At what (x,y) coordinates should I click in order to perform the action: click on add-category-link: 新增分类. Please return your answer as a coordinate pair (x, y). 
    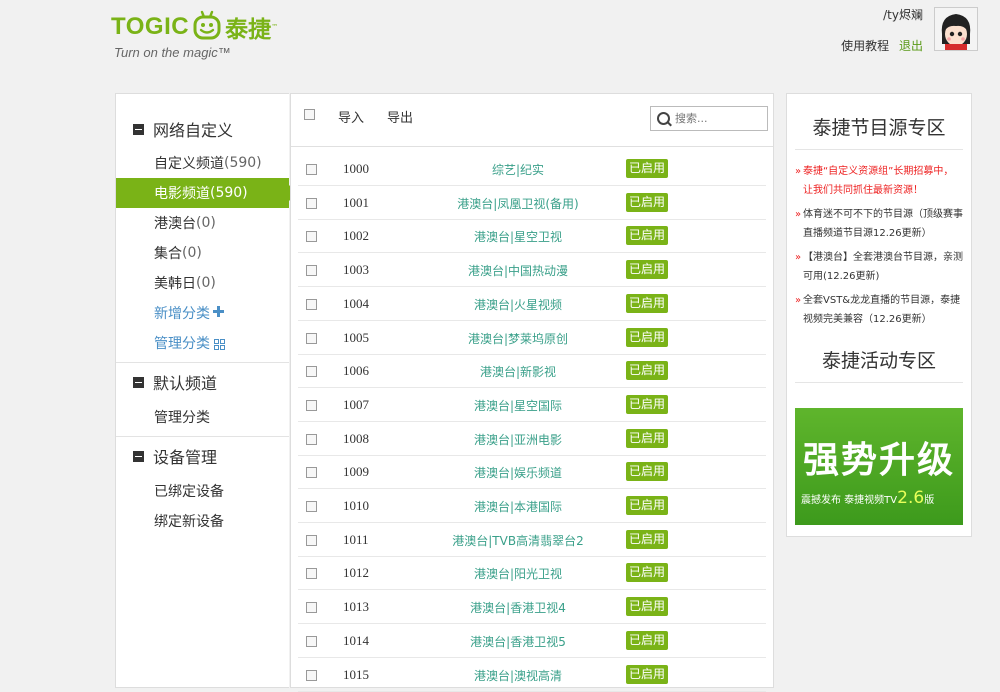
    Looking at the image, I should click on (202, 313).